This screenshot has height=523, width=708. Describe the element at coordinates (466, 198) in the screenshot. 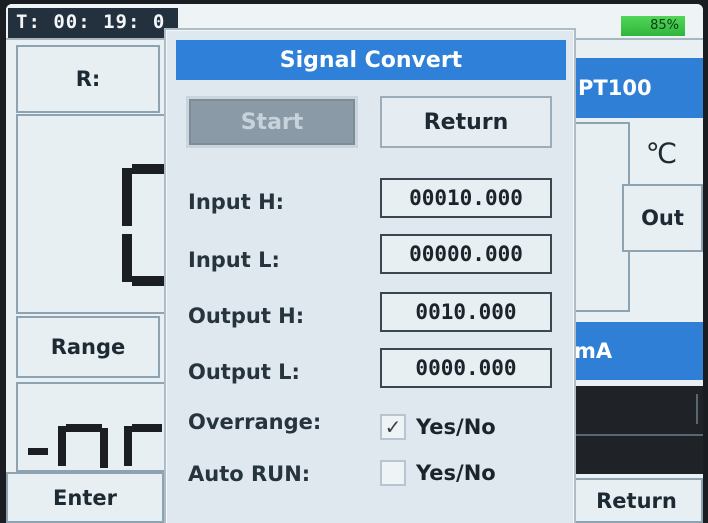

I see `input-high-field: 00010.000` at that location.